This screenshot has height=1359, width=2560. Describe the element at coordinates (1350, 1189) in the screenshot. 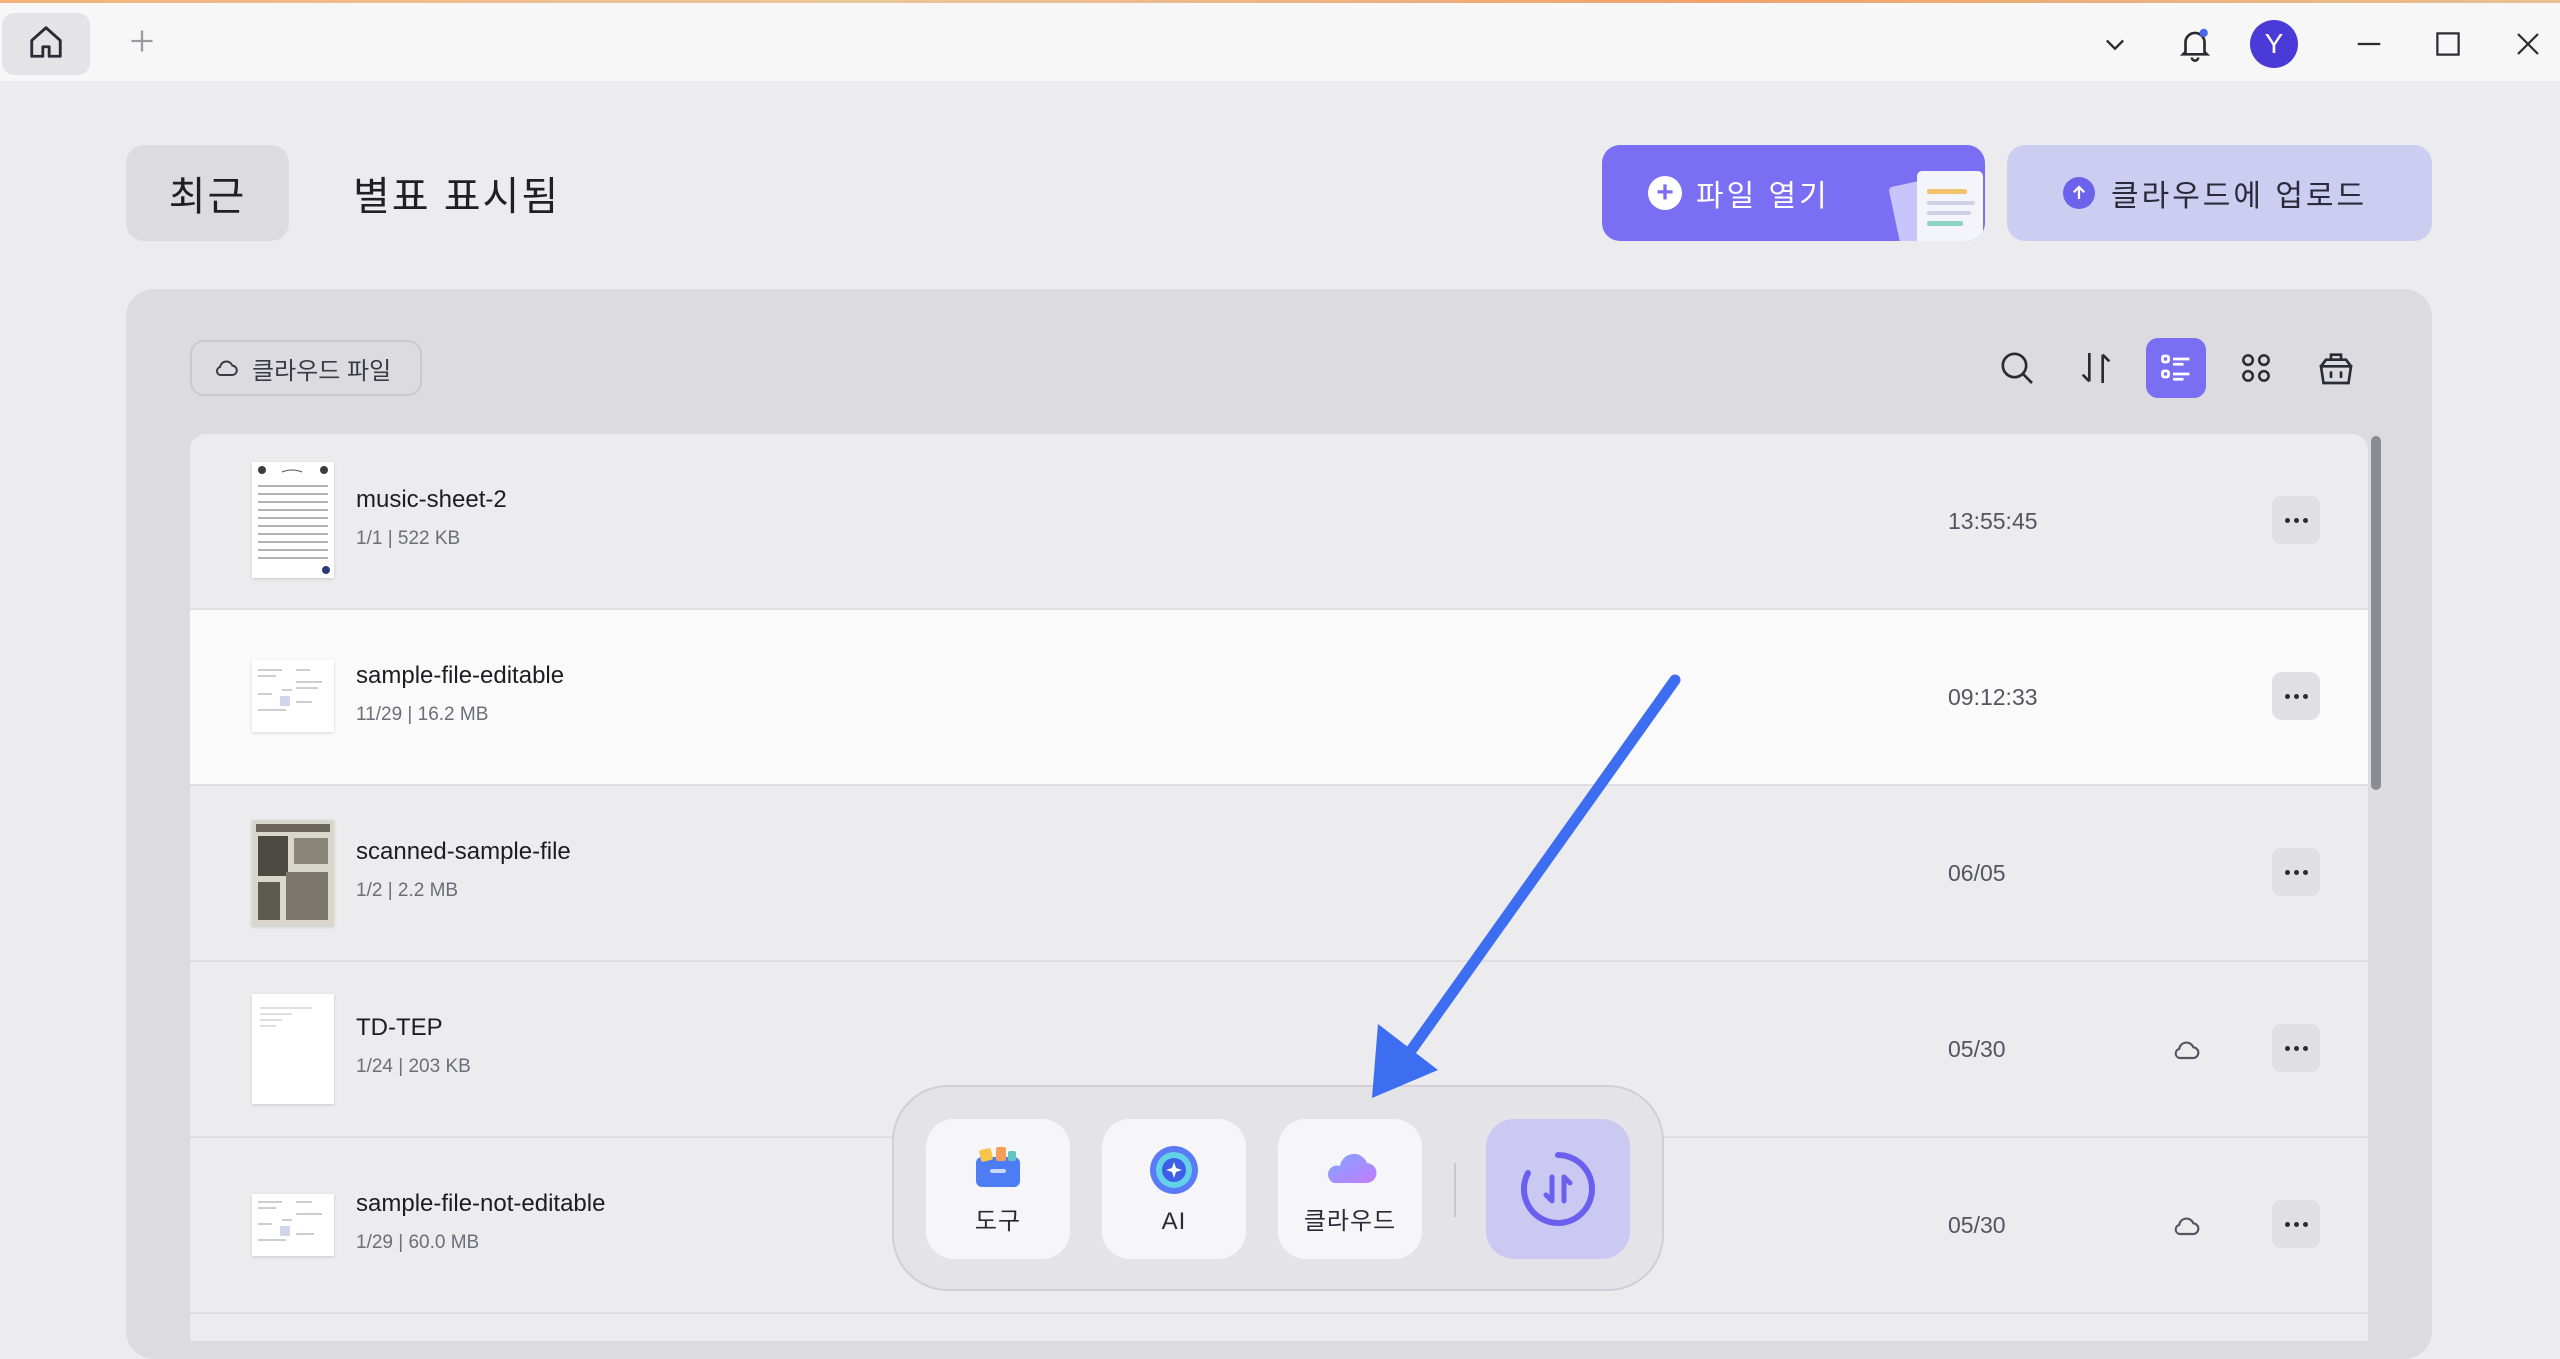

I see `dock-cloud-button: 클라우드` at that location.